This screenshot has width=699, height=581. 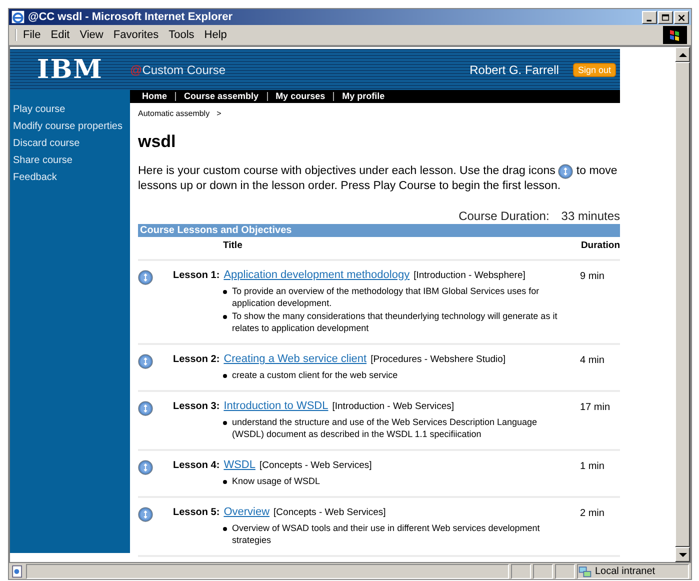 What do you see at coordinates (155, 96) in the screenshot?
I see `nav-link: Home` at bounding box center [155, 96].